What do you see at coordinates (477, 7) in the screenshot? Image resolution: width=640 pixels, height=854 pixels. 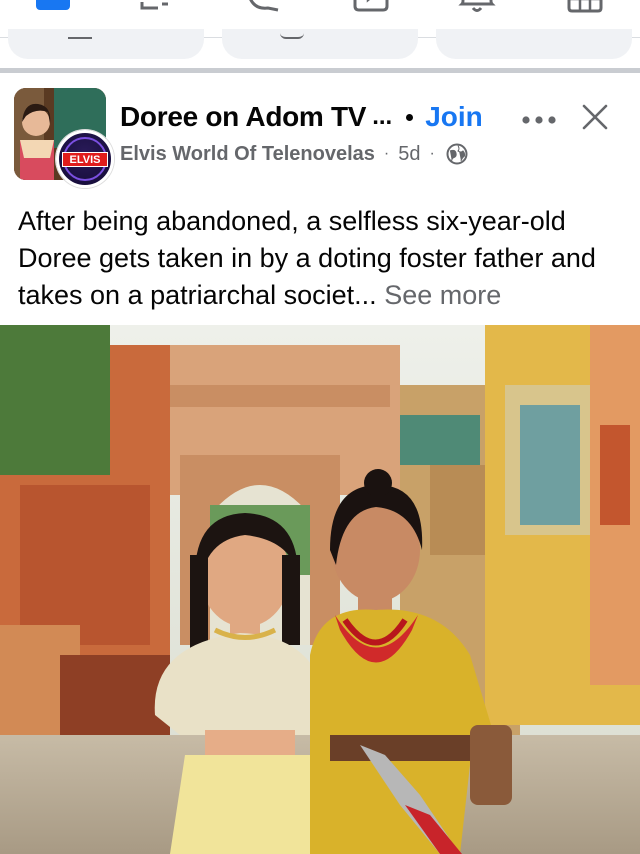 I see `notifications-icon` at bounding box center [477, 7].